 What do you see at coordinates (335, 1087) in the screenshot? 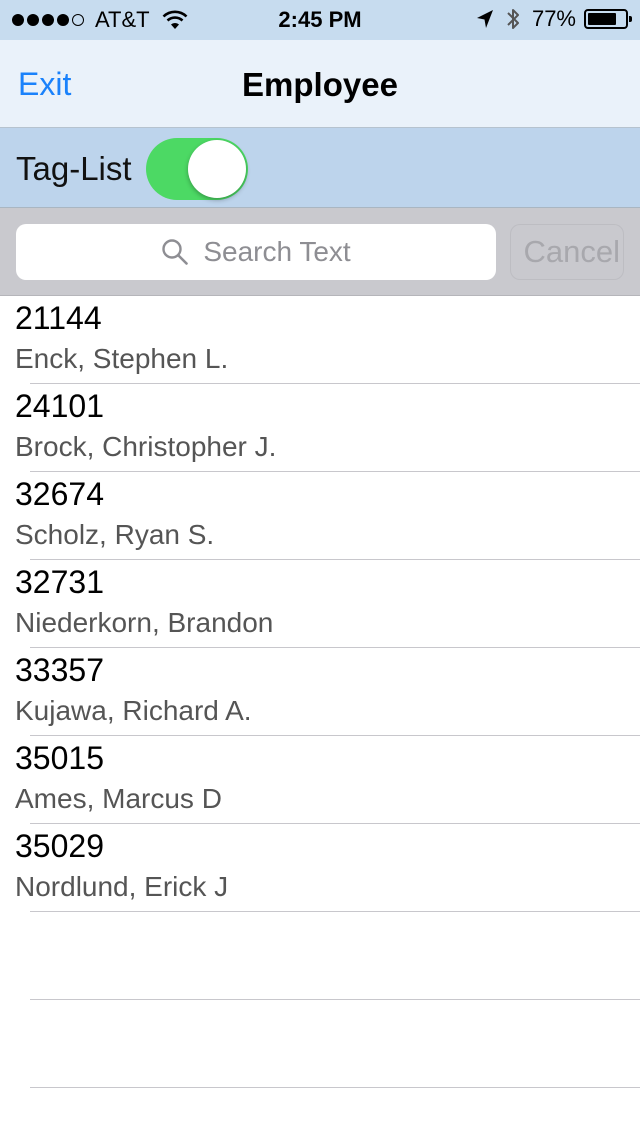
I see `row-separator` at bounding box center [335, 1087].